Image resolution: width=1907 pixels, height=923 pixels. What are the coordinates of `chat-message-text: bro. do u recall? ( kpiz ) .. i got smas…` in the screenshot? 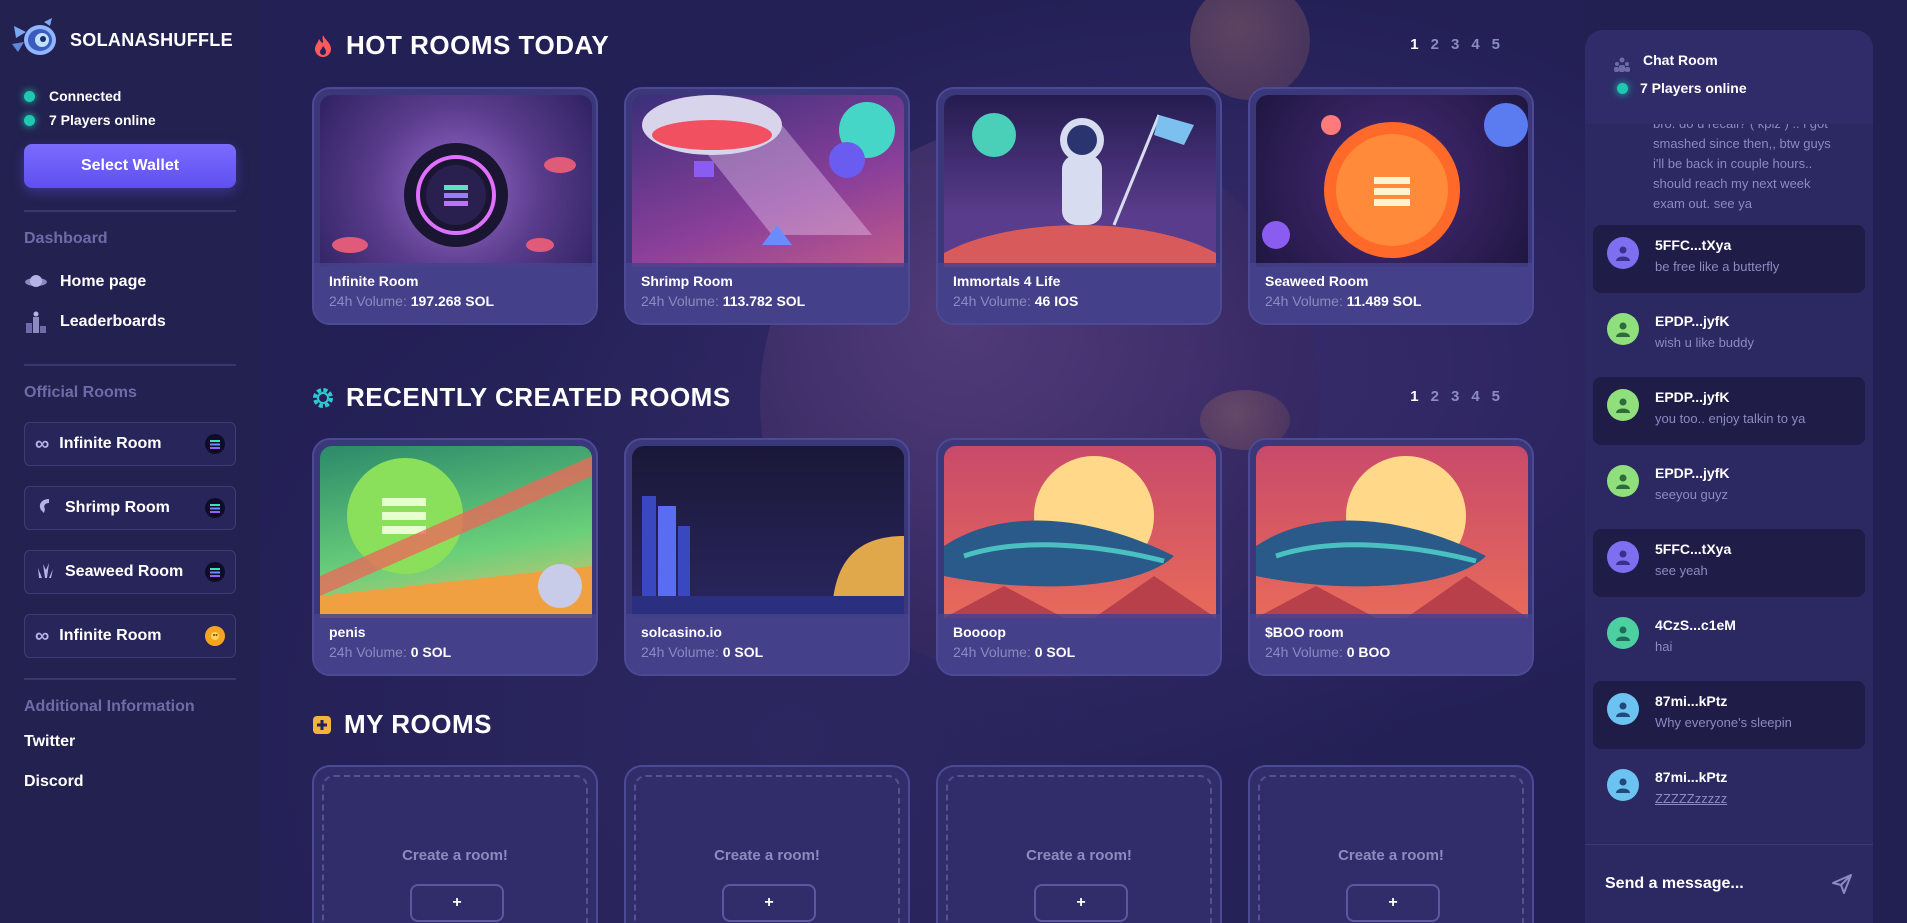 It's located at (1742, 163).